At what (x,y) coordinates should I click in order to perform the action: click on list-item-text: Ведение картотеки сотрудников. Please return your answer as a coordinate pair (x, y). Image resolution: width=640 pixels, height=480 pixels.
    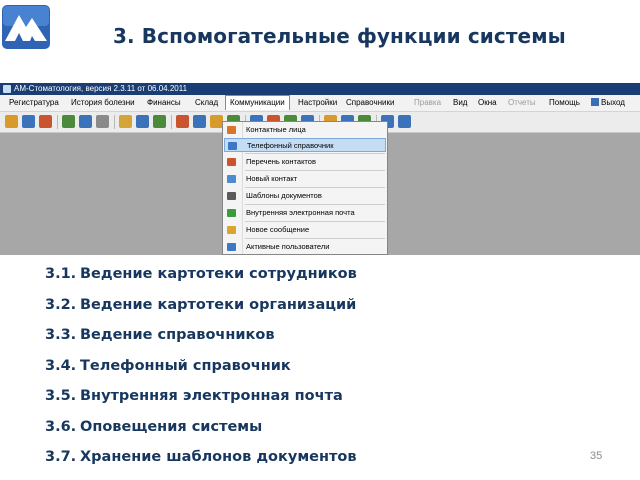
    Looking at the image, I should click on (218, 274).